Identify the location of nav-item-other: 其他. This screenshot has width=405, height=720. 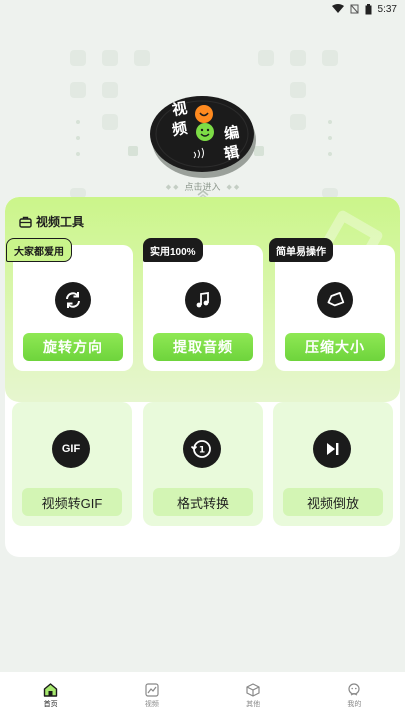
(253, 696).